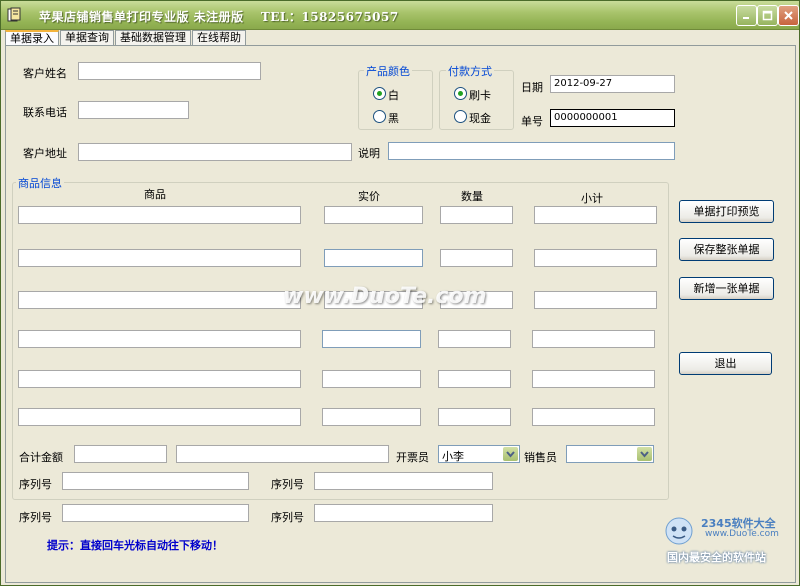 The width and height of the screenshot is (800, 586). Describe the element at coordinates (532, 87) in the screenshot. I see `date-label: 日期` at that location.